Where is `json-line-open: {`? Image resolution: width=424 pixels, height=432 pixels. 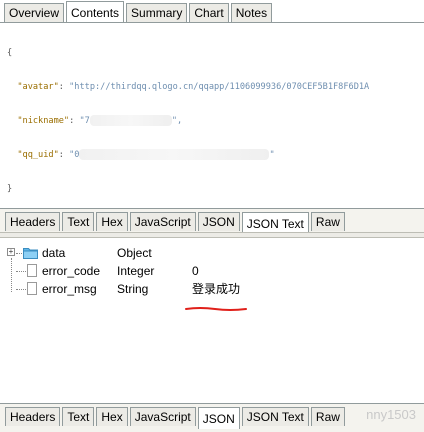 json-line-open: { is located at coordinates (10, 53).